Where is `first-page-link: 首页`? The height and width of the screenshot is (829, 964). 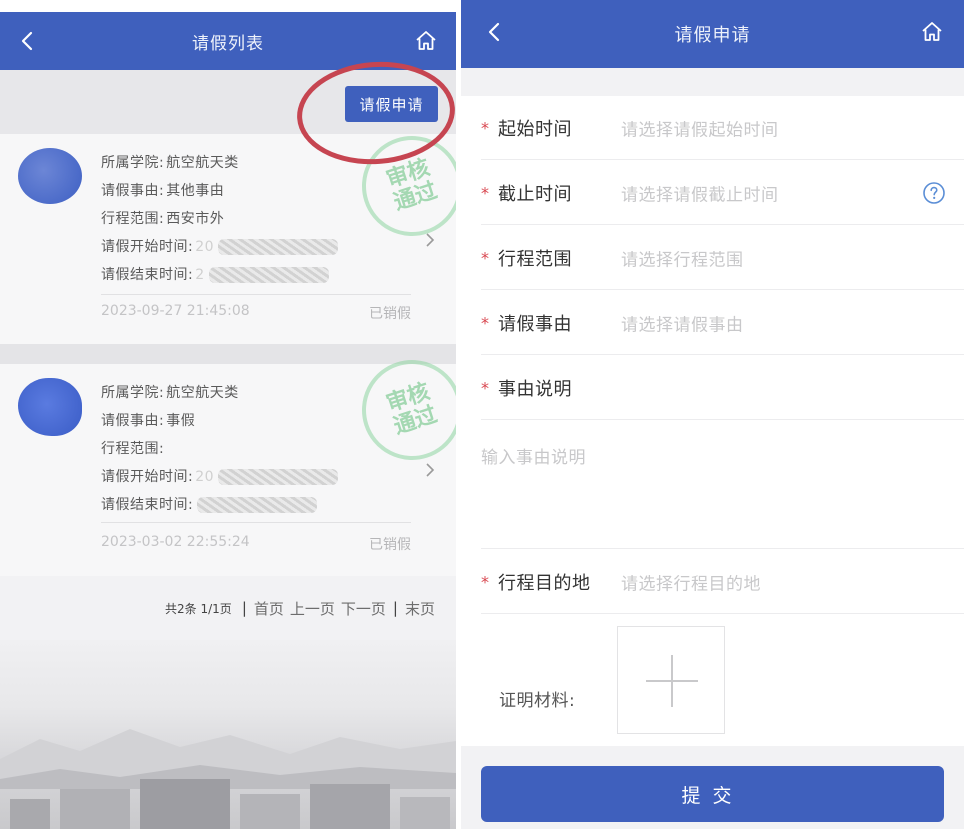
first-page-link: 首页 is located at coordinates (269, 608).